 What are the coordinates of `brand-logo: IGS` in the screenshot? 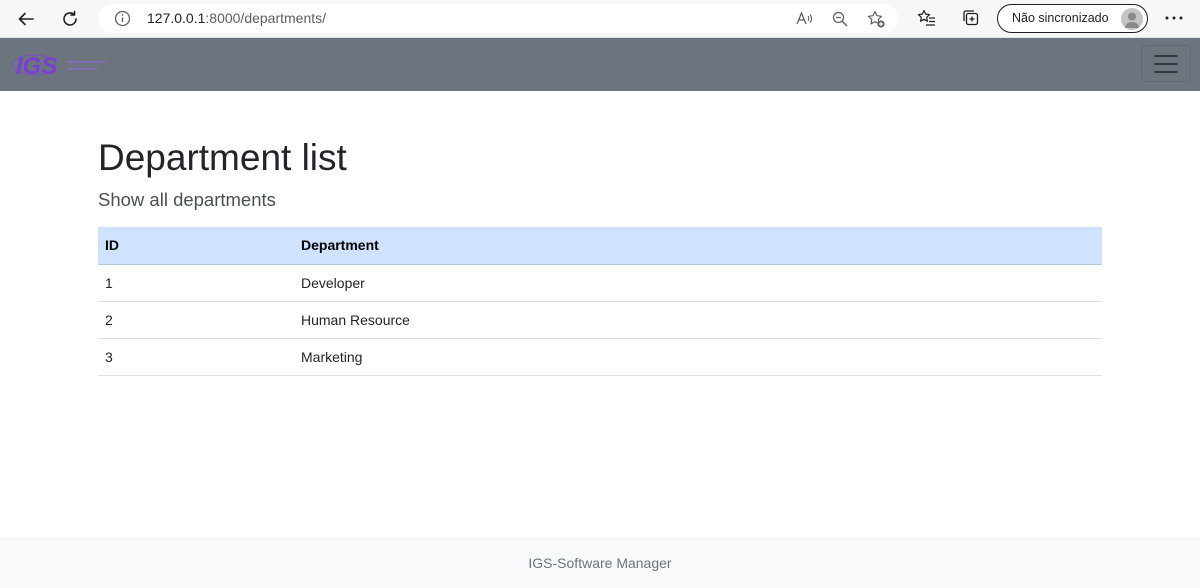 It's located at (60, 65).